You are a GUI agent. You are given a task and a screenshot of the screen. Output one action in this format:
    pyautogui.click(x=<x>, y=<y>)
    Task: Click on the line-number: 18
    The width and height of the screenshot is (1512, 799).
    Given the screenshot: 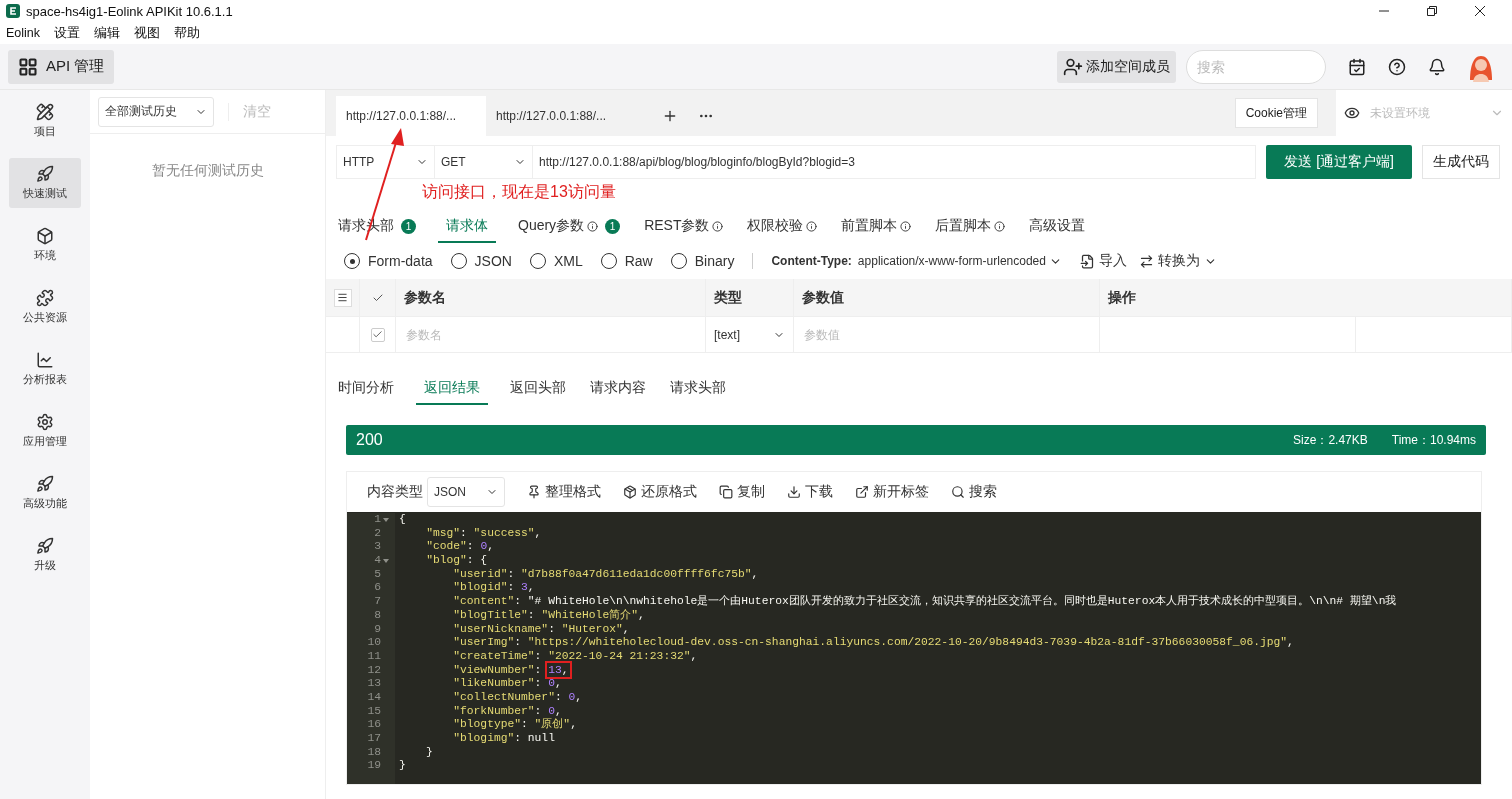 What is the action you would take?
    pyautogui.click(x=374, y=752)
    